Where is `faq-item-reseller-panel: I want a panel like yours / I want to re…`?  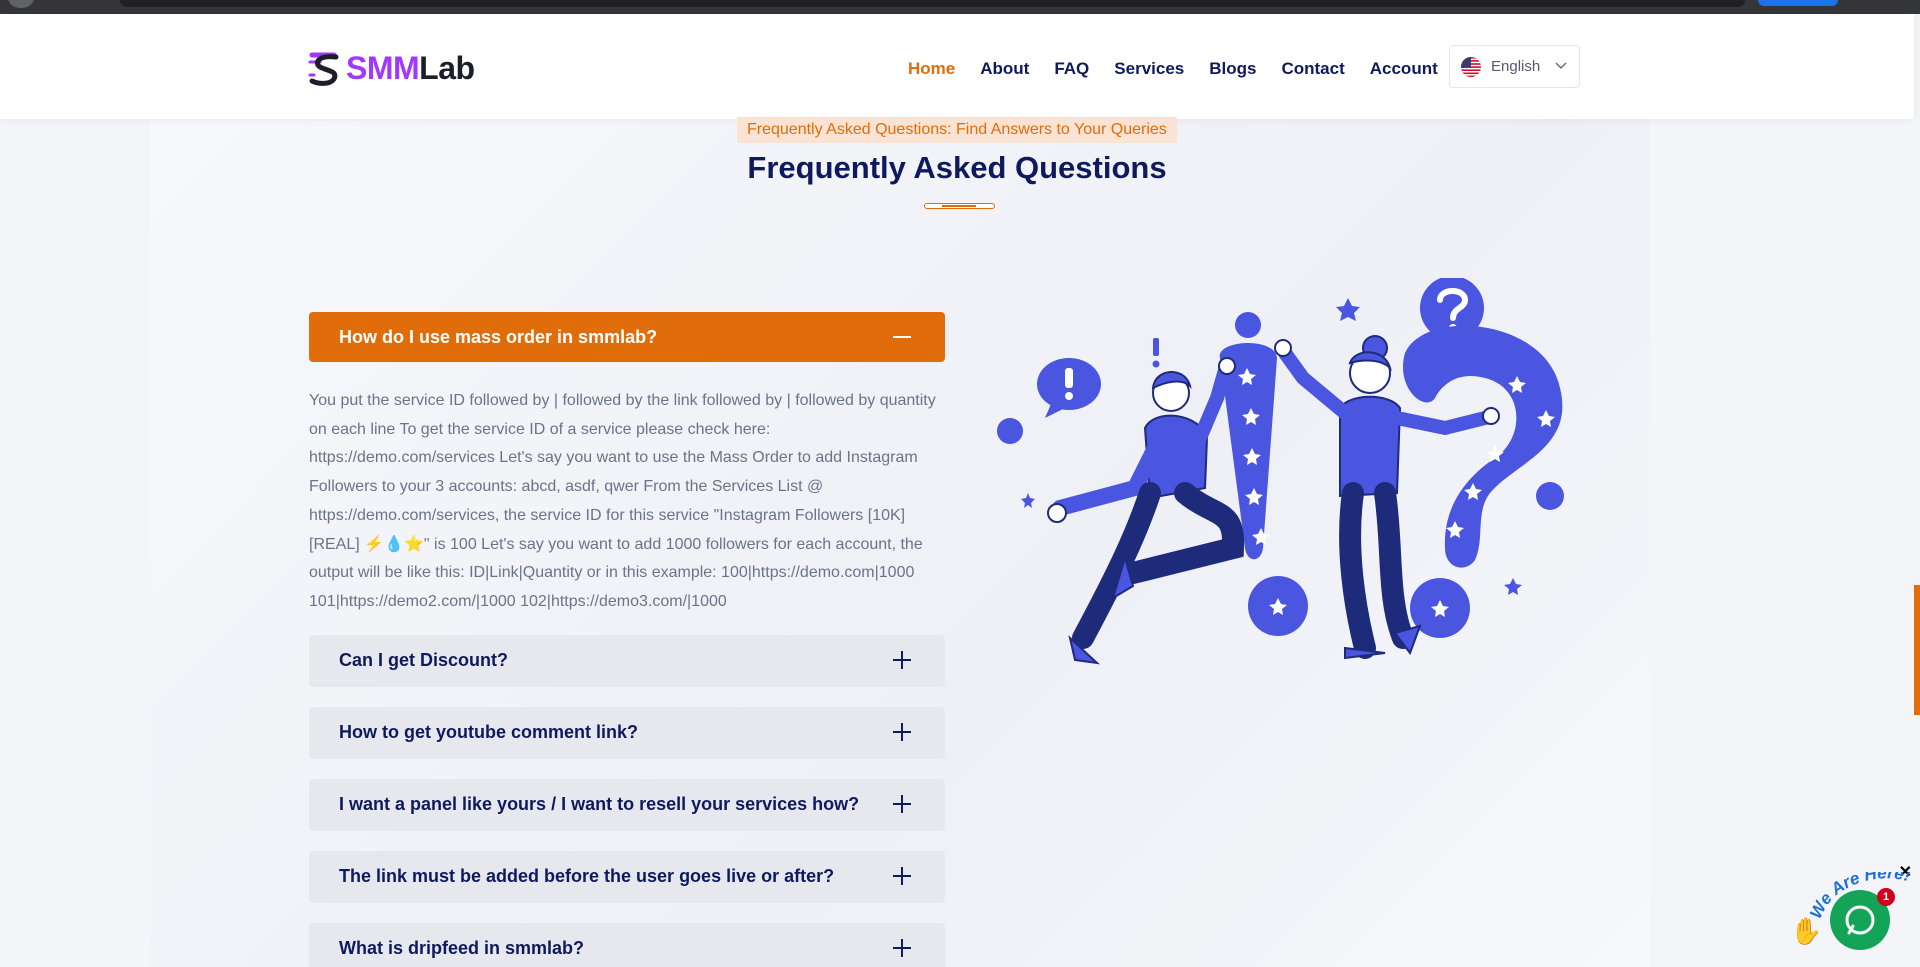
faq-item-reseller-panel: I want a panel like yours / I want to re… is located at coordinates (627, 804).